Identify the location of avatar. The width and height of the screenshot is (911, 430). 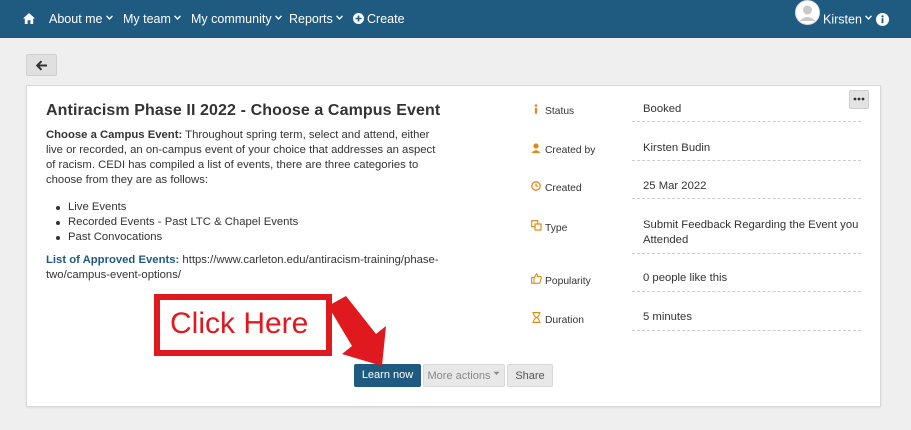
(807, 20).